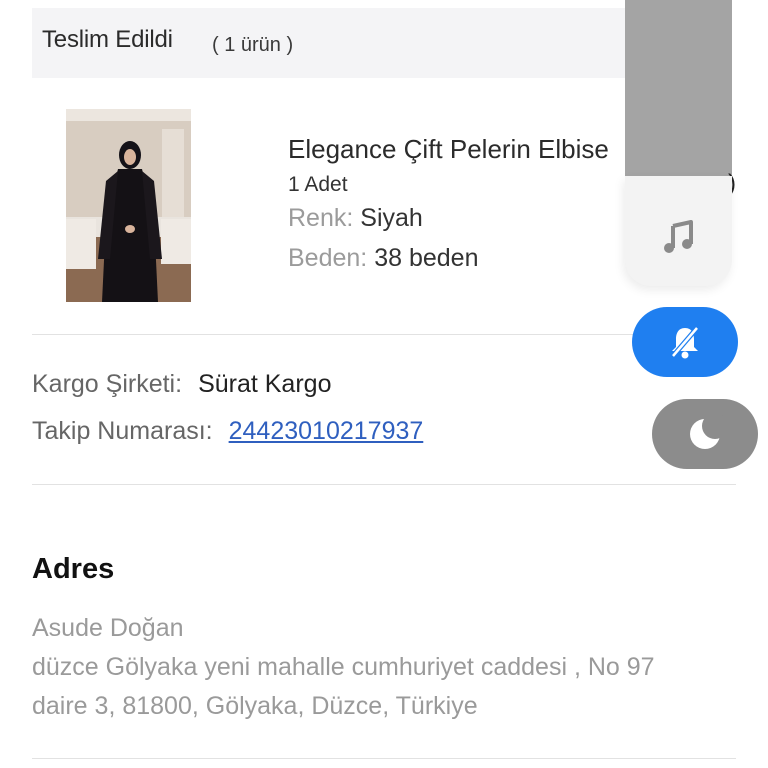  I want to click on address-title: Adres, so click(73, 569).